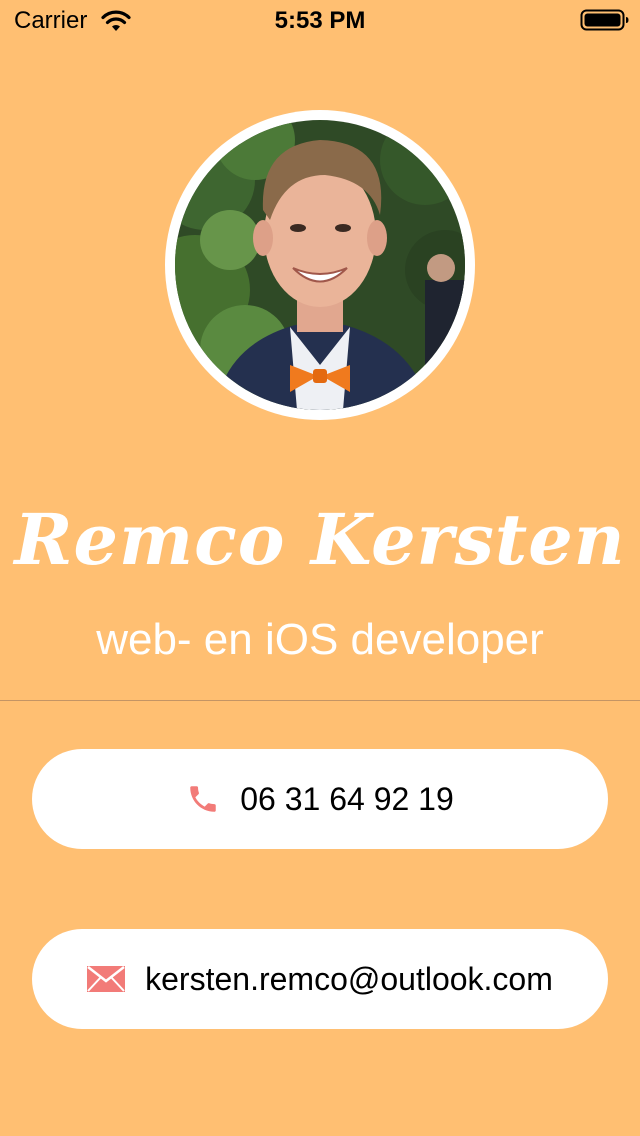  Describe the element at coordinates (106, 979) in the screenshot. I see `envelope-icon` at that location.